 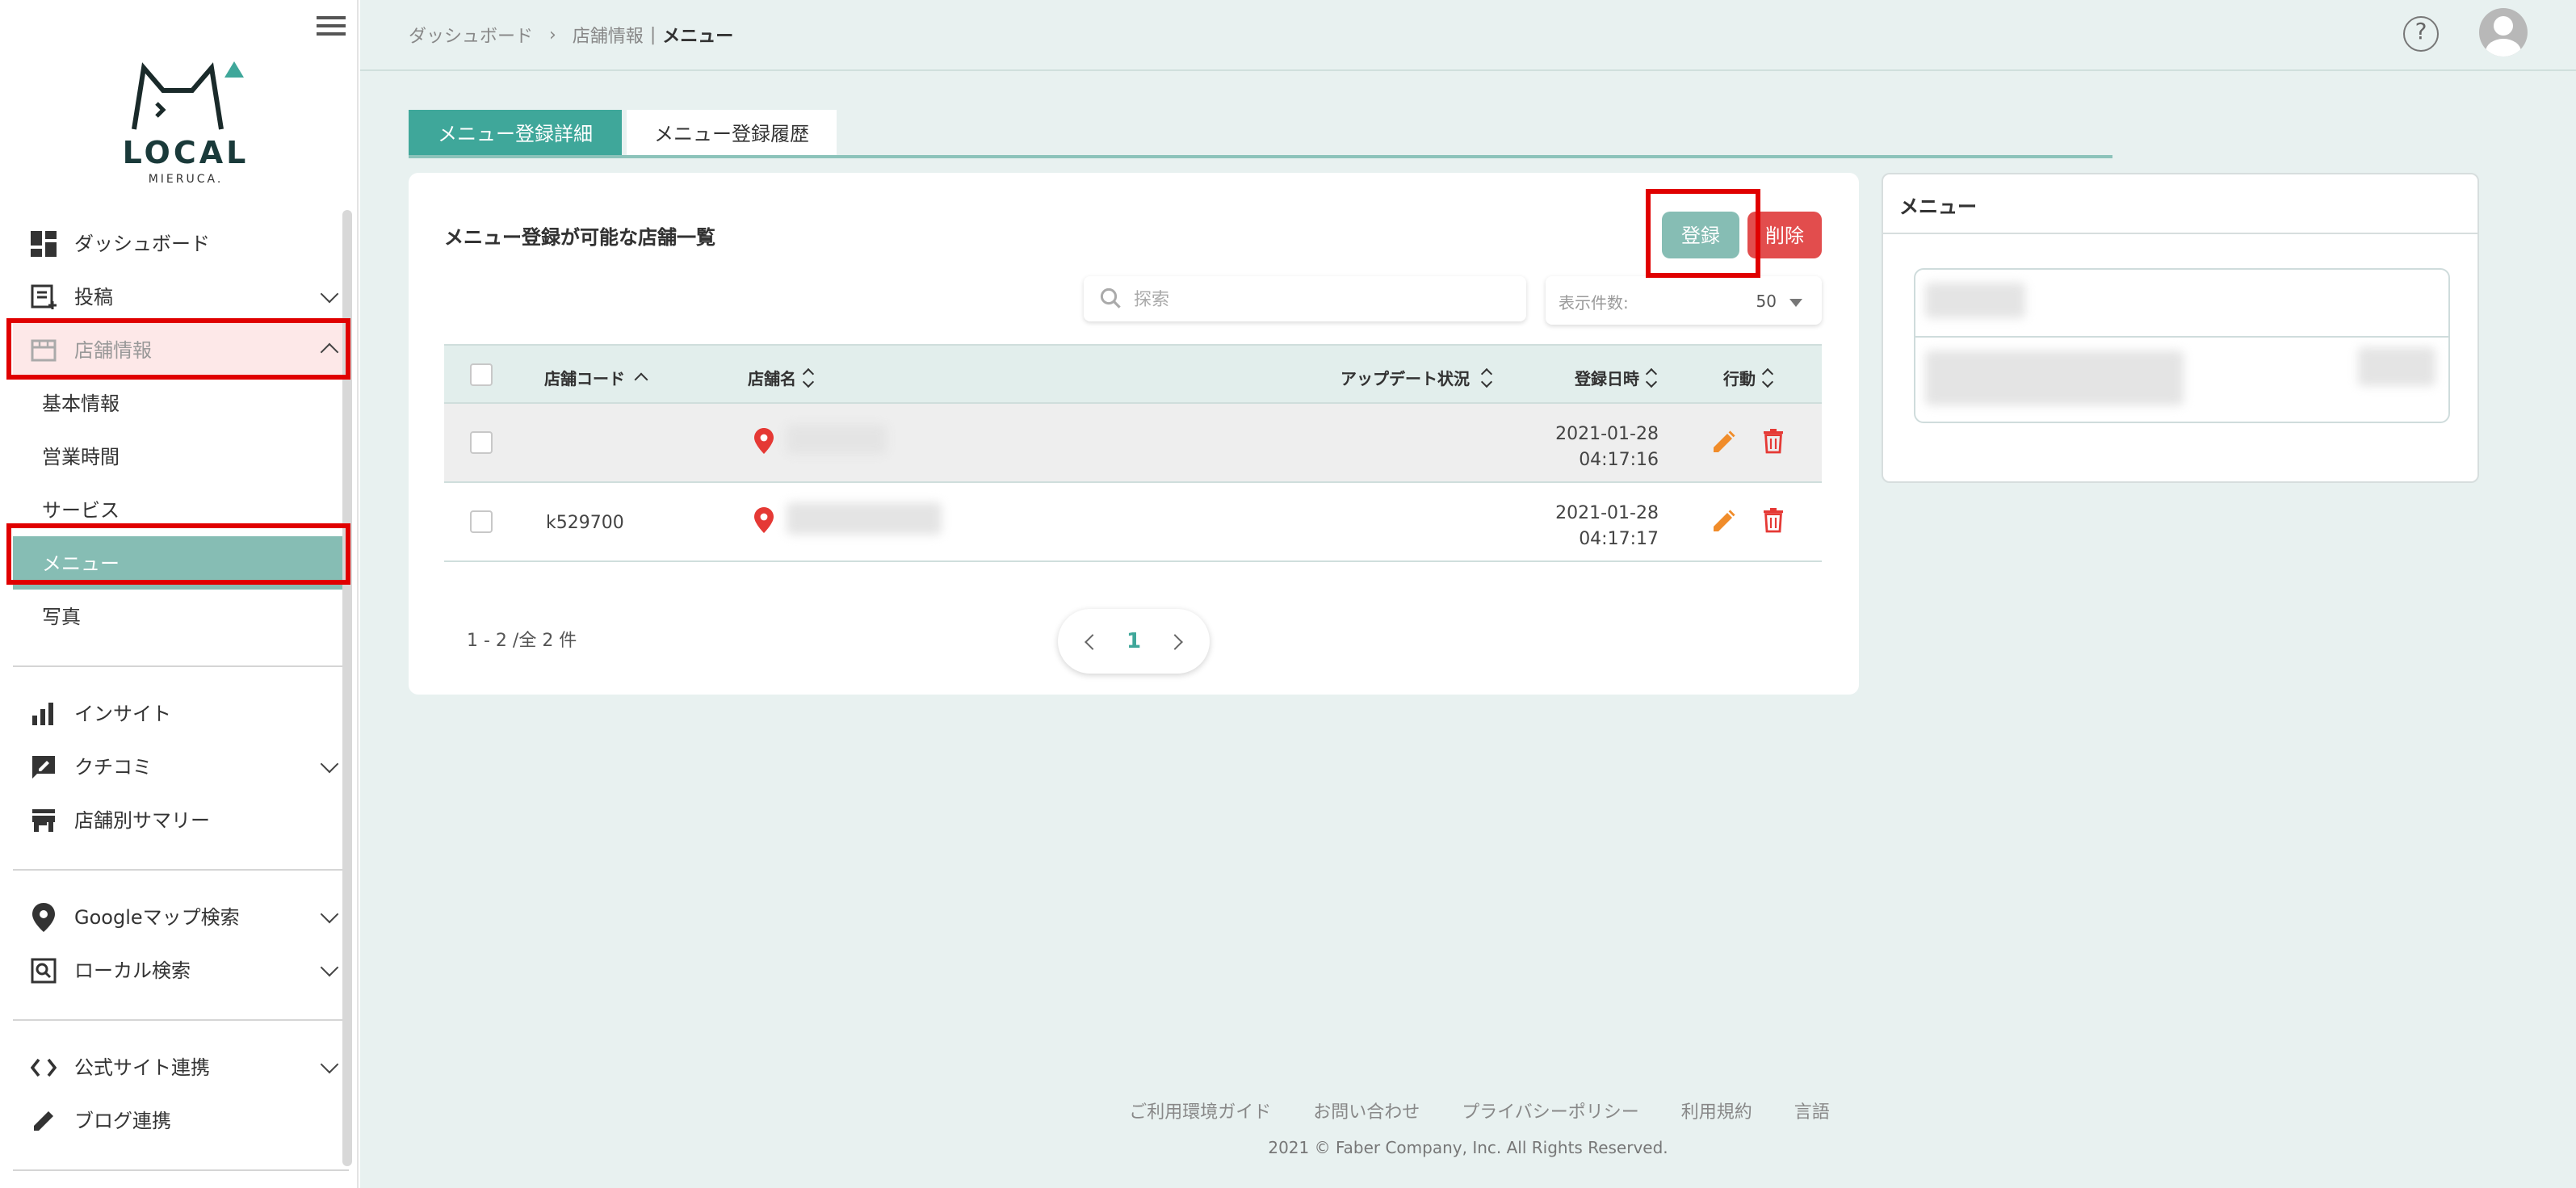 What do you see at coordinates (1311, 298) in the screenshot?
I see `search-input` at bounding box center [1311, 298].